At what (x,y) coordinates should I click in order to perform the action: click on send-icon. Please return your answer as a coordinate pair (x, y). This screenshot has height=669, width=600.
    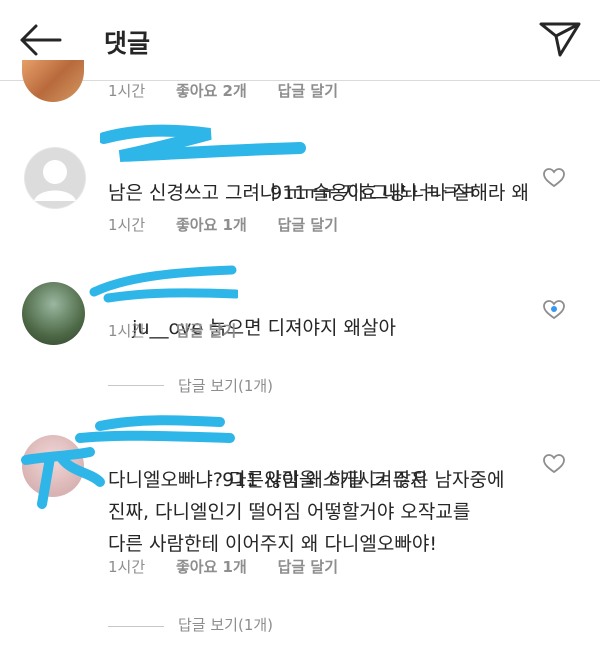
    Looking at the image, I should click on (560, 38).